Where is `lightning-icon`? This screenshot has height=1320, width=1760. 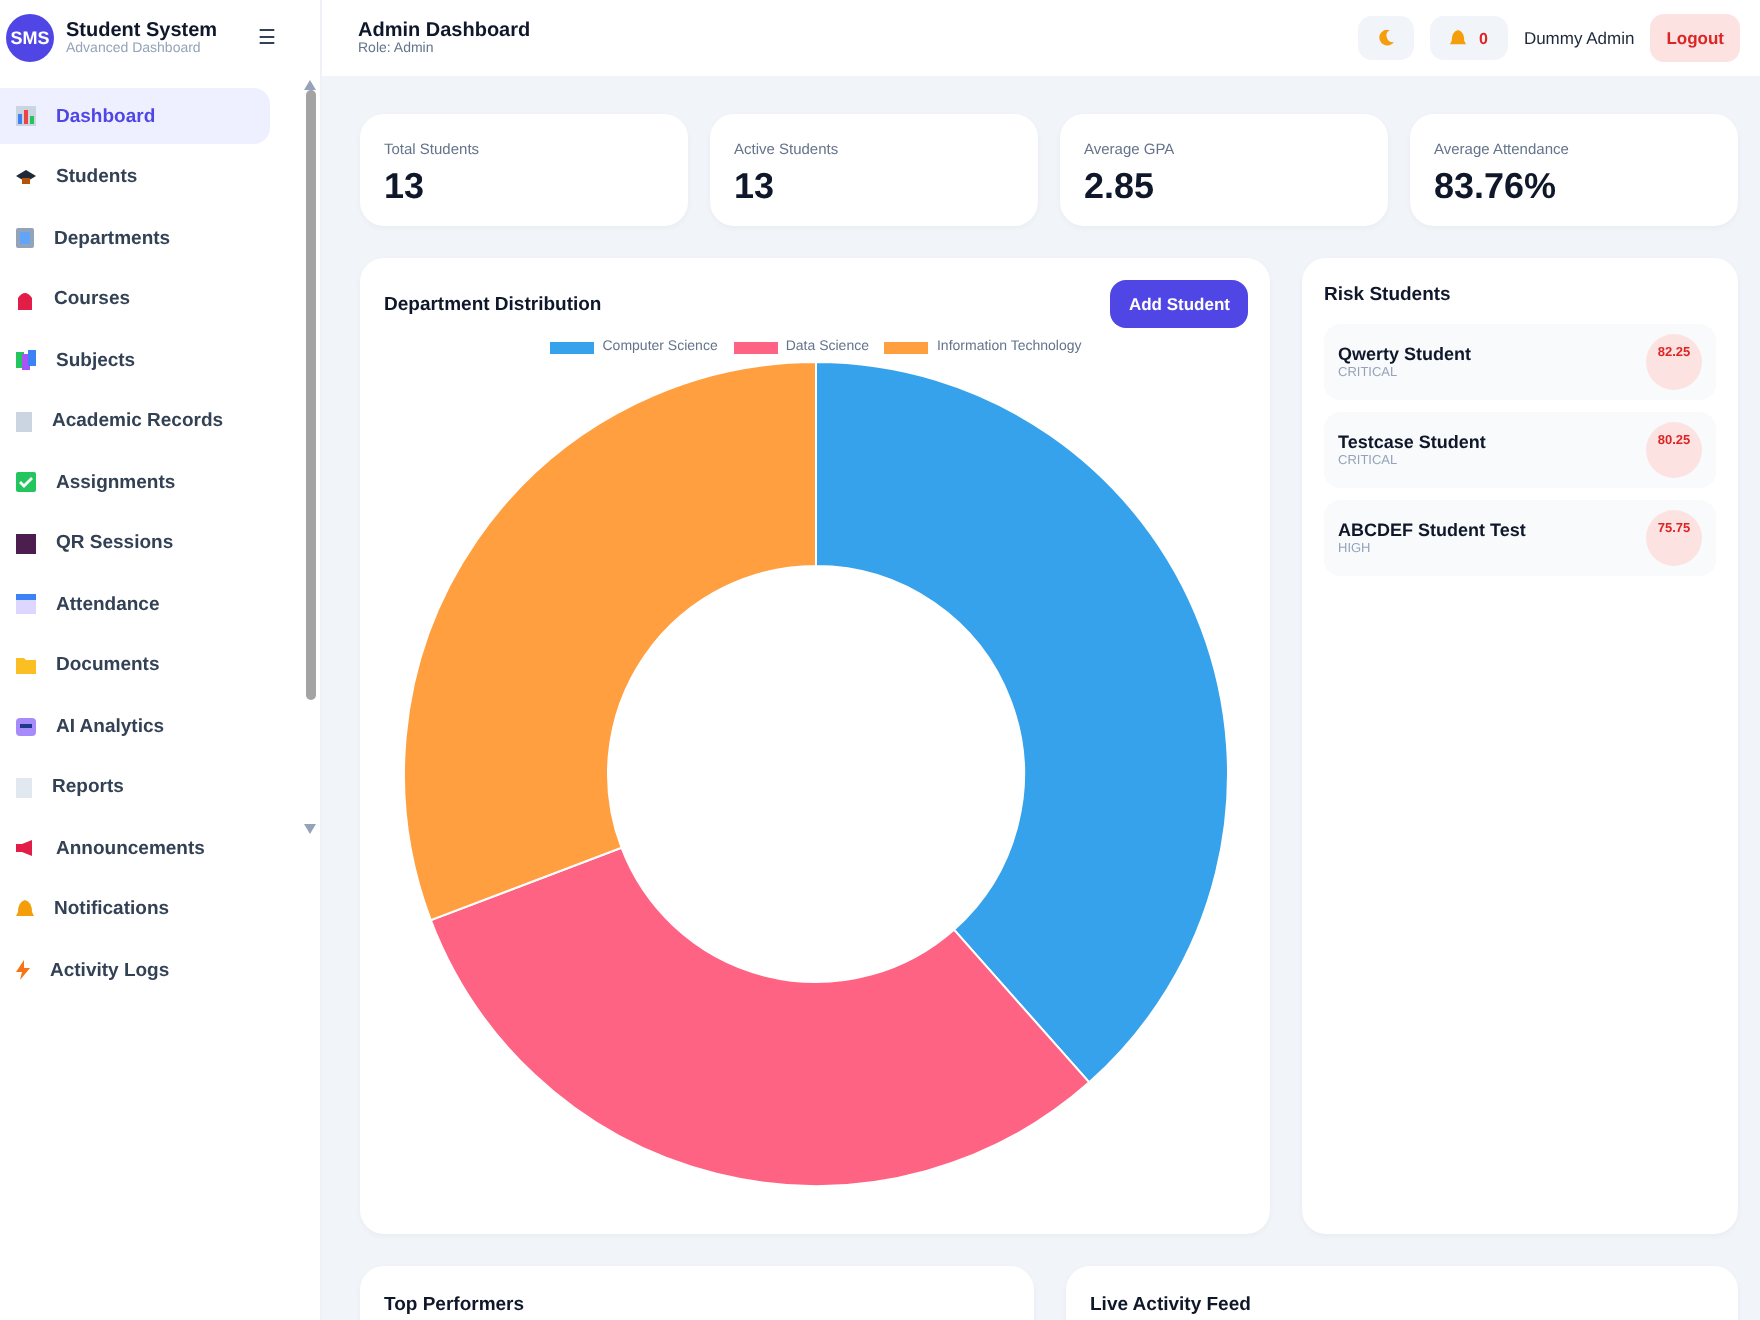
lightning-icon is located at coordinates (23, 970).